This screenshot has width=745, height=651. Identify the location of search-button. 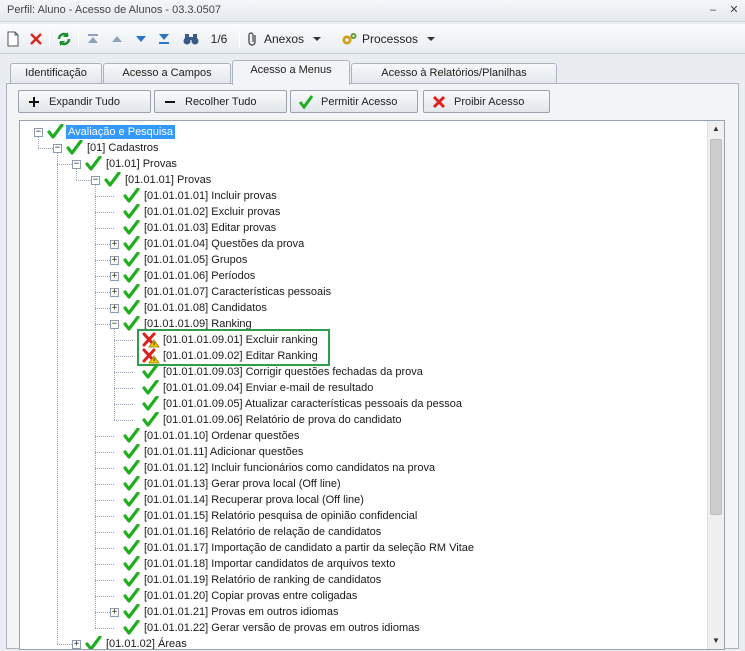
(191, 39).